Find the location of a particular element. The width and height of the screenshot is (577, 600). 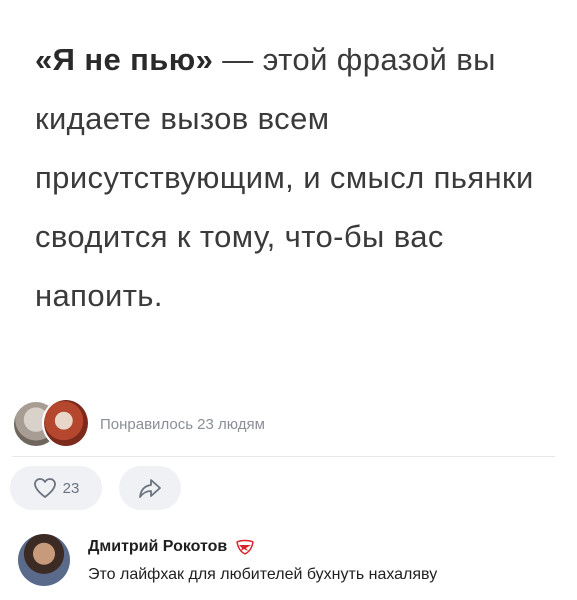

share-button is located at coordinates (150, 488).